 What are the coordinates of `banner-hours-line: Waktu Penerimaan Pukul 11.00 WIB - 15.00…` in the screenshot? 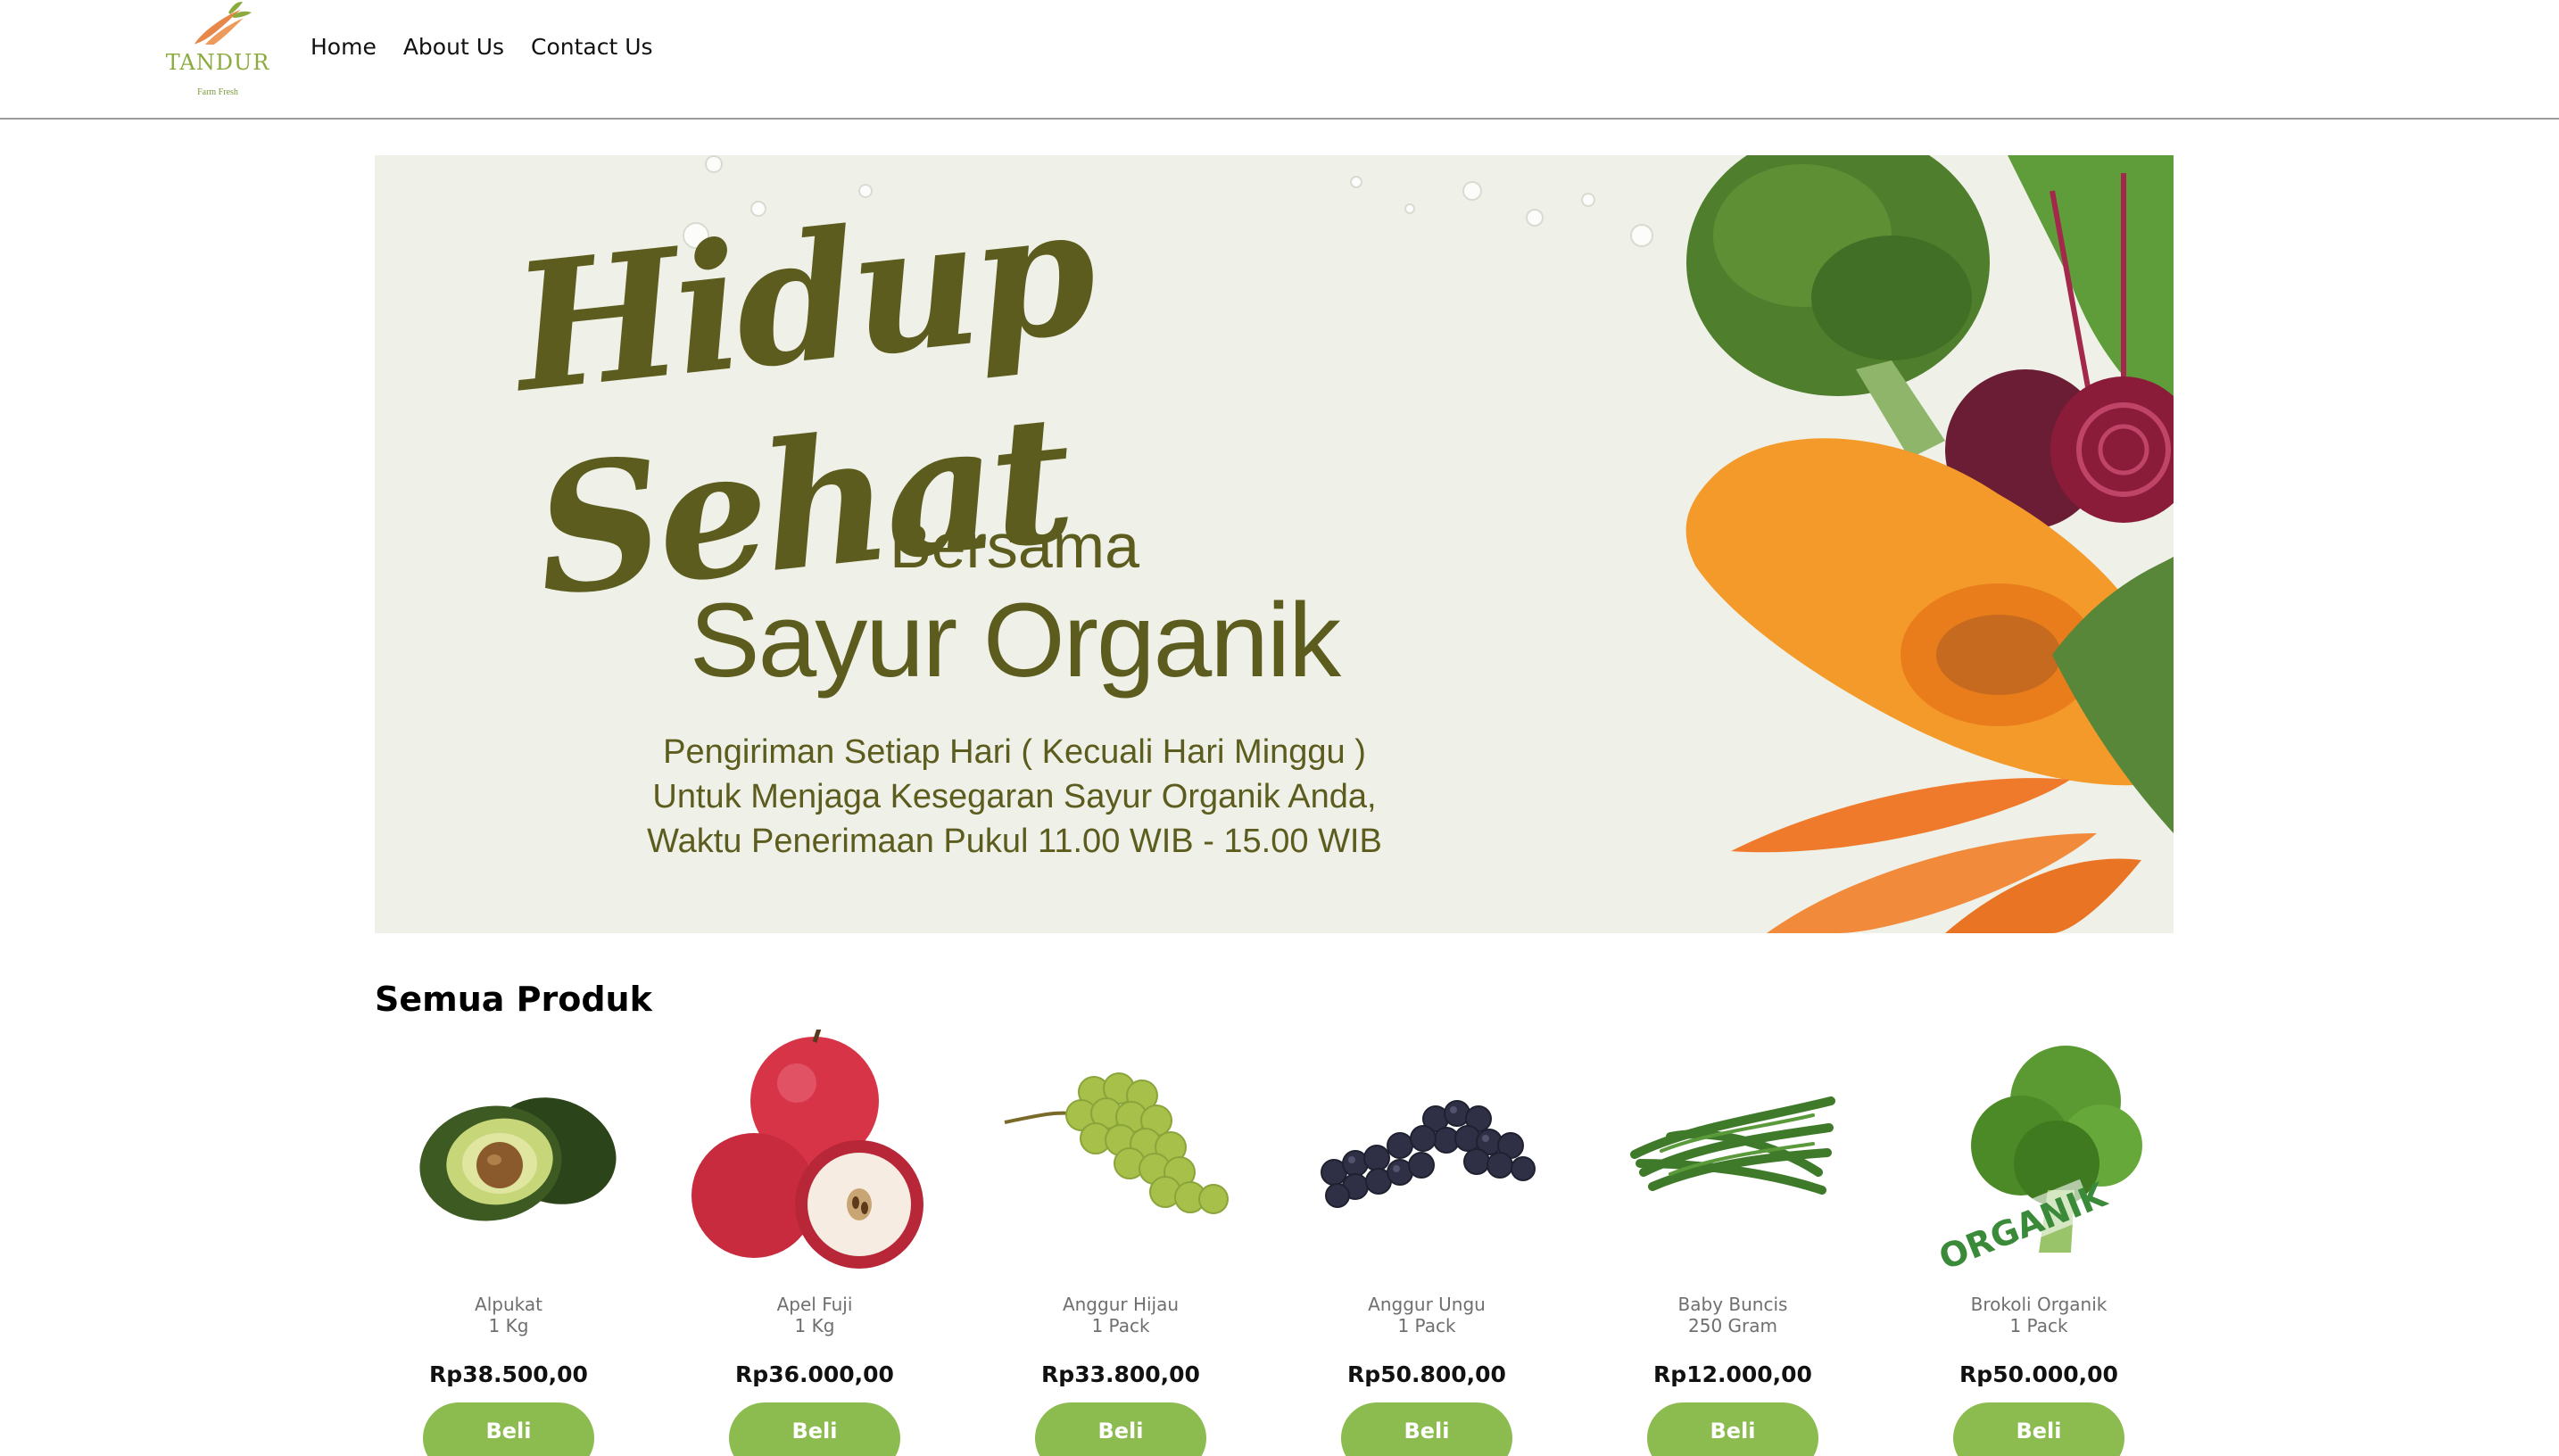 It's located at (1015, 841).